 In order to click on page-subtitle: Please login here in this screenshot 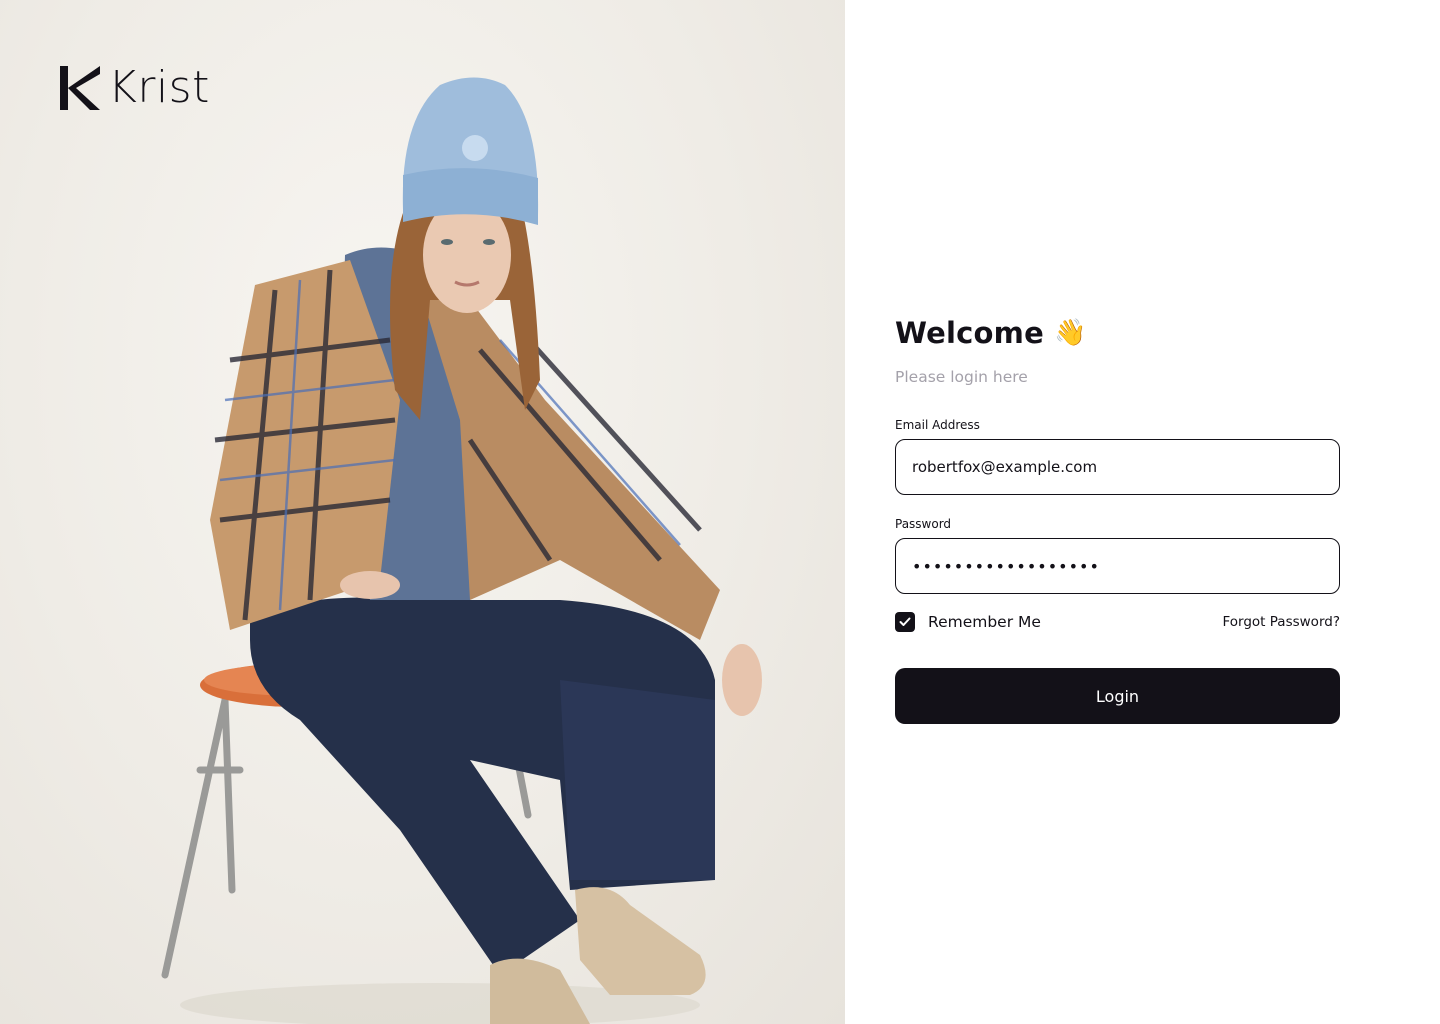, I will do `click(961, 377)`.